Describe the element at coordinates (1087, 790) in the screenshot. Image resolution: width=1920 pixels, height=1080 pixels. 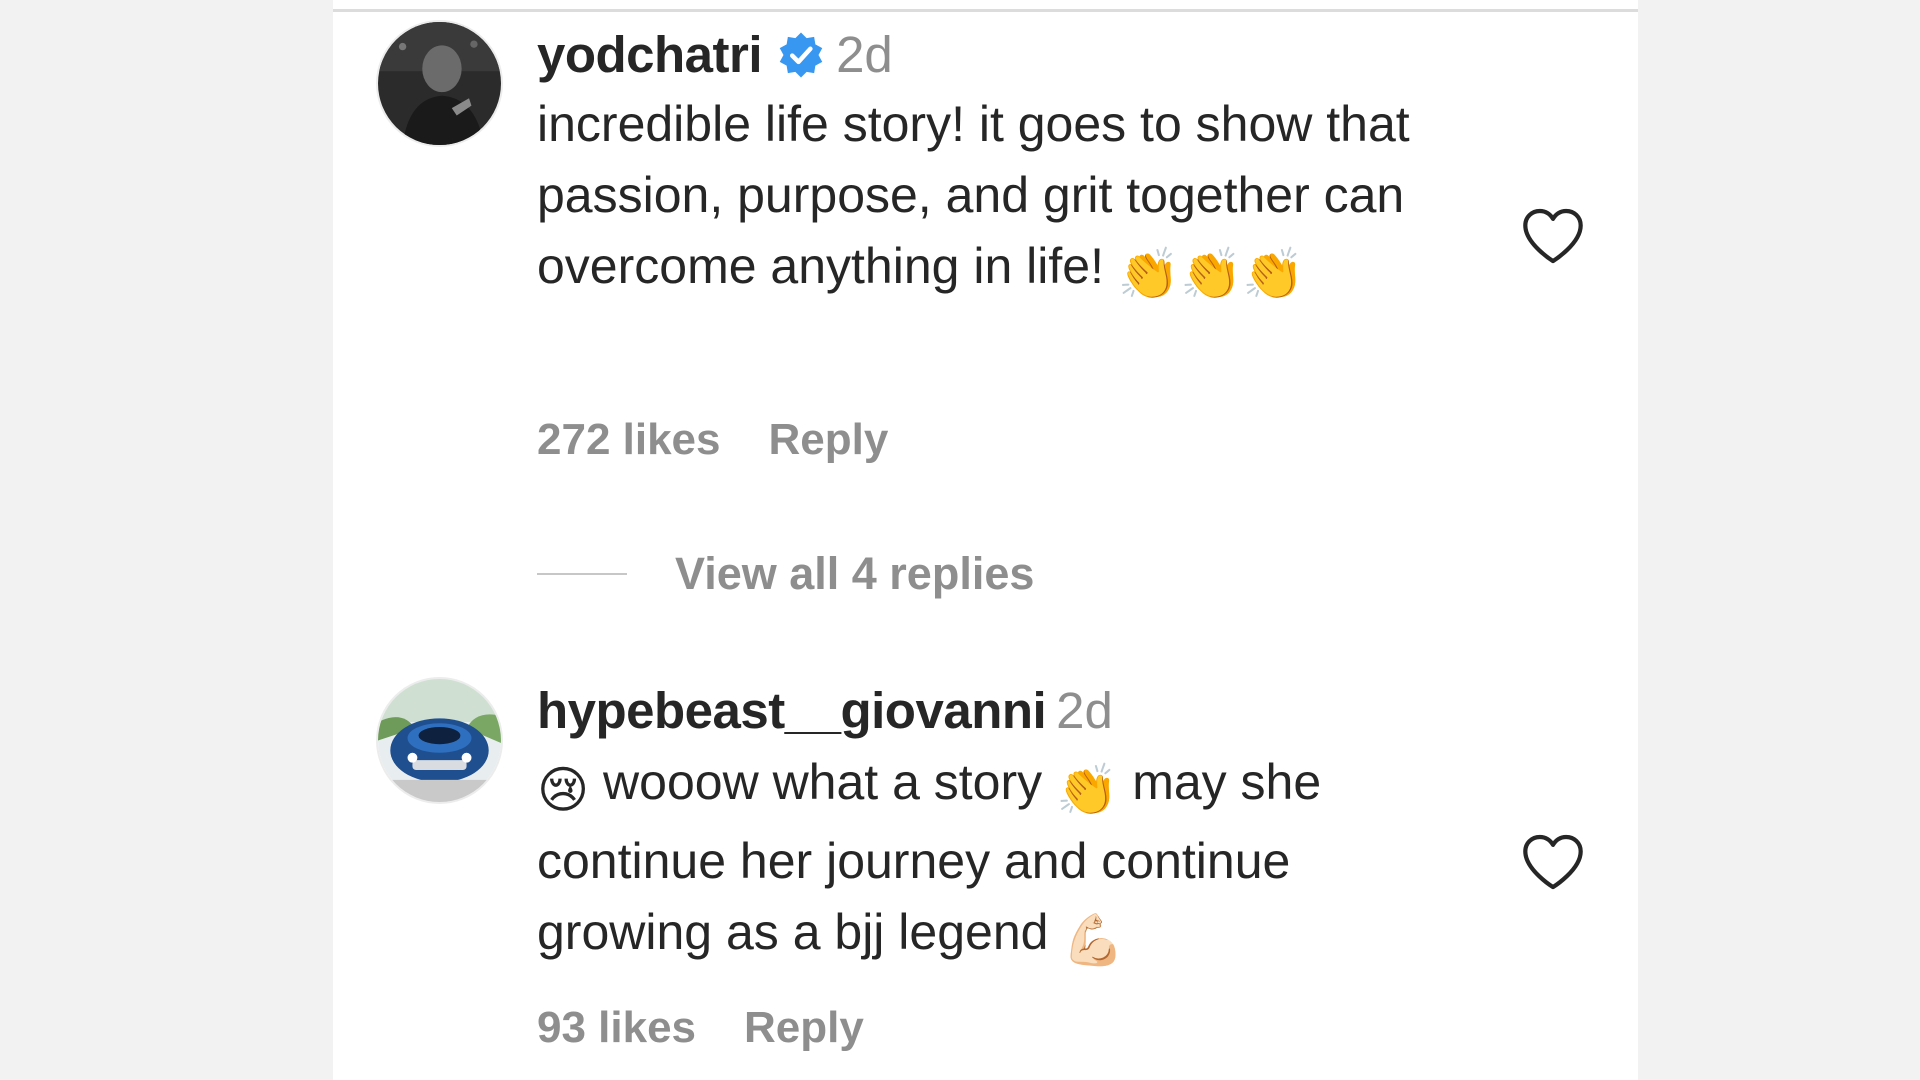
I see `clapping-hands-emoji: 👏` at that location.